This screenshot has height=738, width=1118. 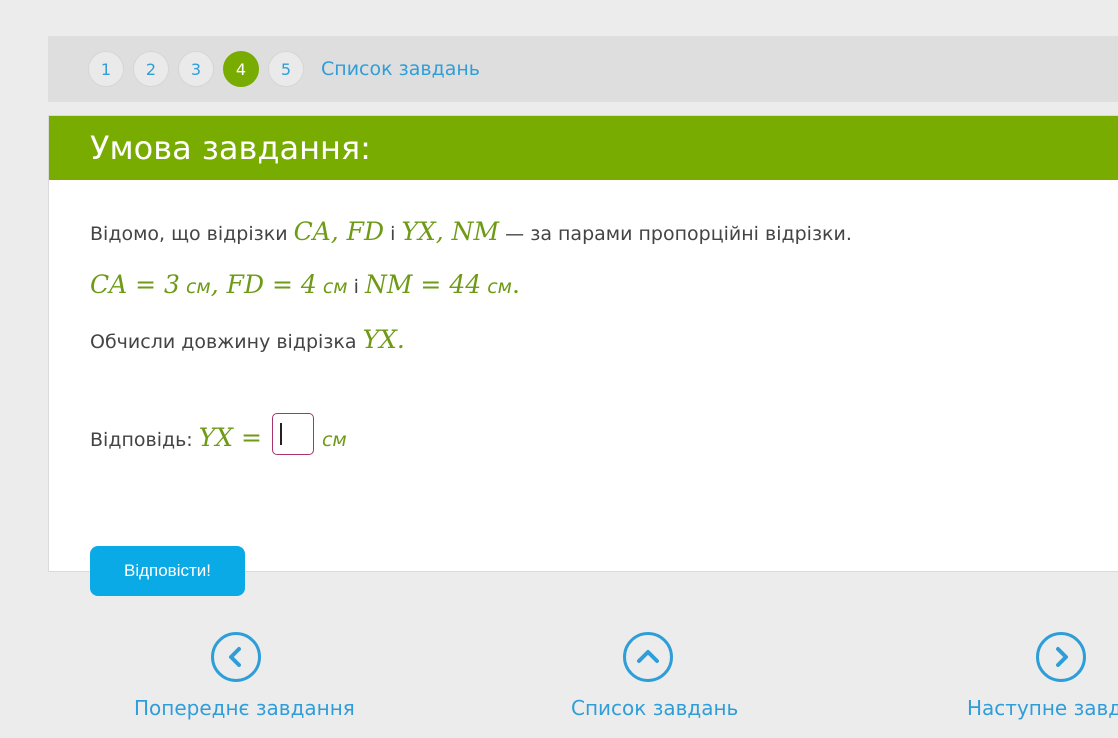 I want to click on task-condition-title: Умова завдання:, so click(x=583, y=148).